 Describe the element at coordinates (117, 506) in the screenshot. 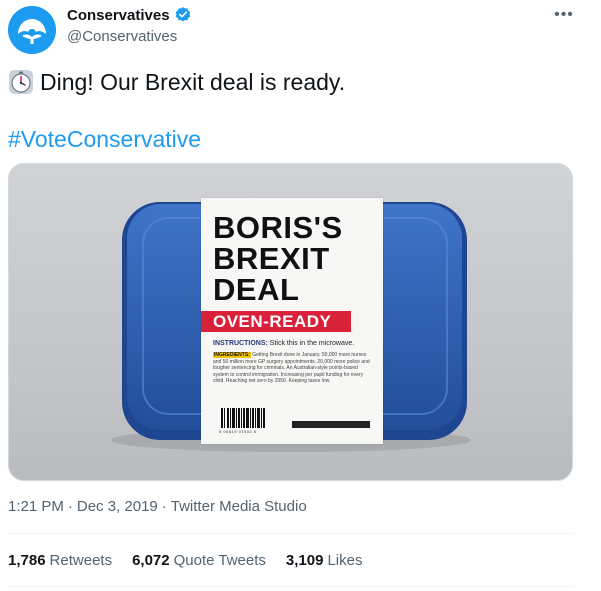

I see `timestamp-date: Dec 3, 2019` at that location.